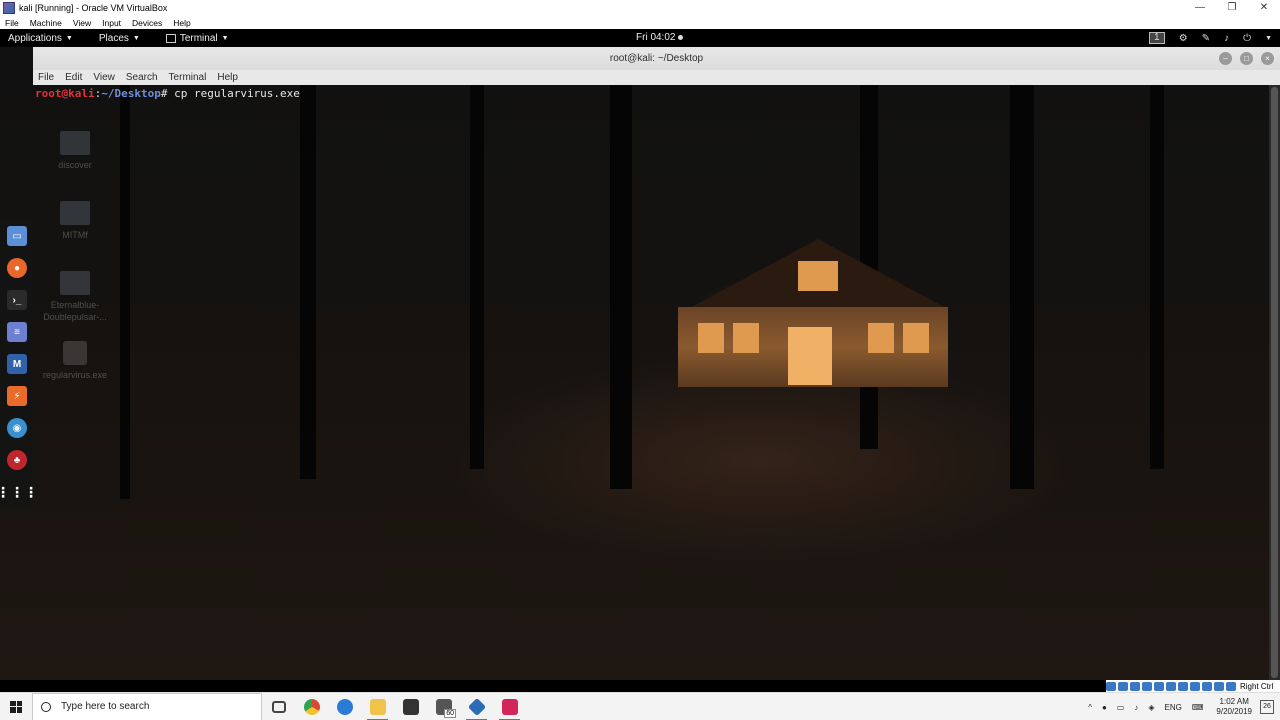 The width and height of the screenshot is (1280, 720). Describe the element at coordinates (197, 38) in the screenshot. I see `terminal-app-menu: Terminal ▼` at that location.